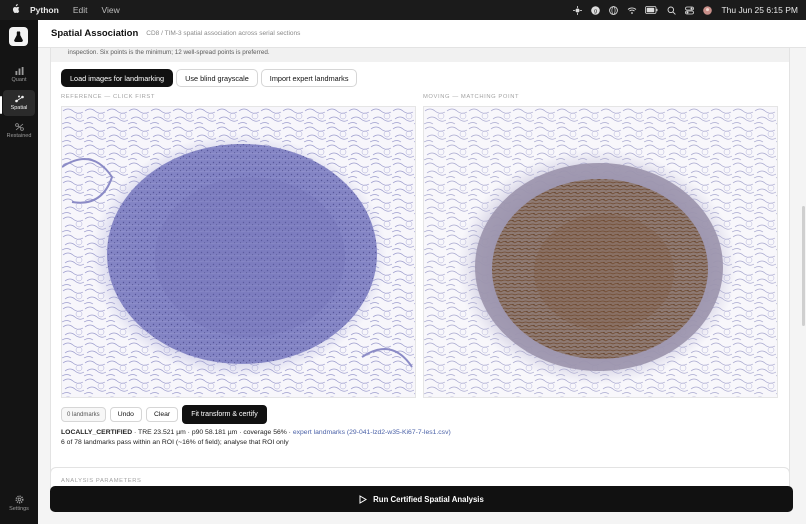 The height and width of the screenshot is (524, 806). I want to click on fit-transform-button: Fit transform & certify, so click(224, 414).